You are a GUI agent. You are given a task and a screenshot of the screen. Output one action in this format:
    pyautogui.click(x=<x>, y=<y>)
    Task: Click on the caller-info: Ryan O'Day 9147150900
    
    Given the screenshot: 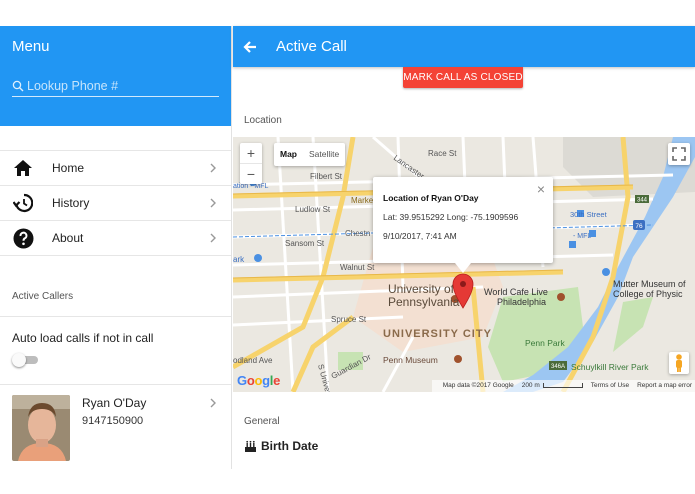 What is the action you would take?
    pyautogui.click(x=114, y=430)
    